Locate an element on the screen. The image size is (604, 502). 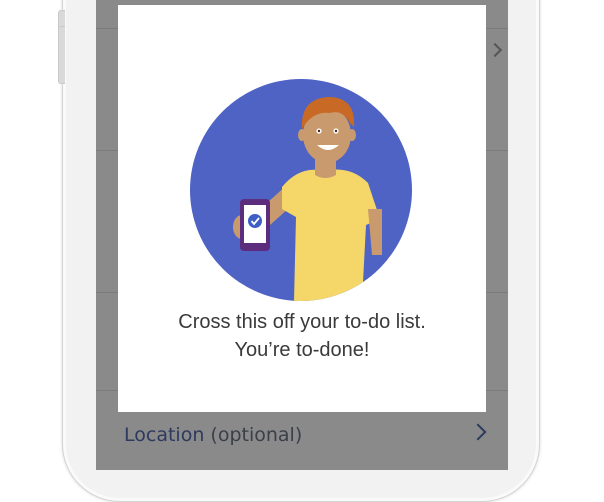
dialog-message-line1: Cross this off your to-do list. is located at coordinates (302, 322).